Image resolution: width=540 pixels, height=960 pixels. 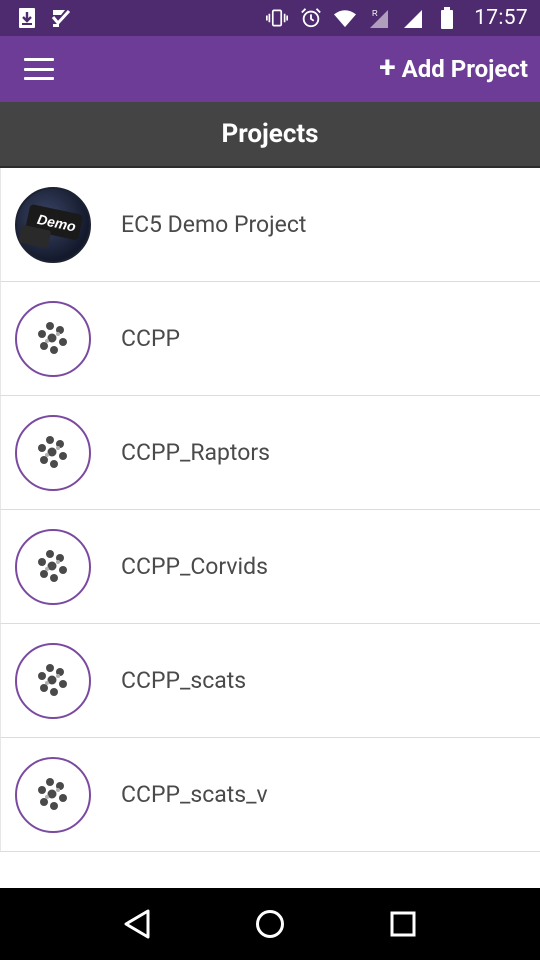 What do you see at coordinates (44, 18) in the screenshot?
I see `status-left` at bounding box center [44, 18].